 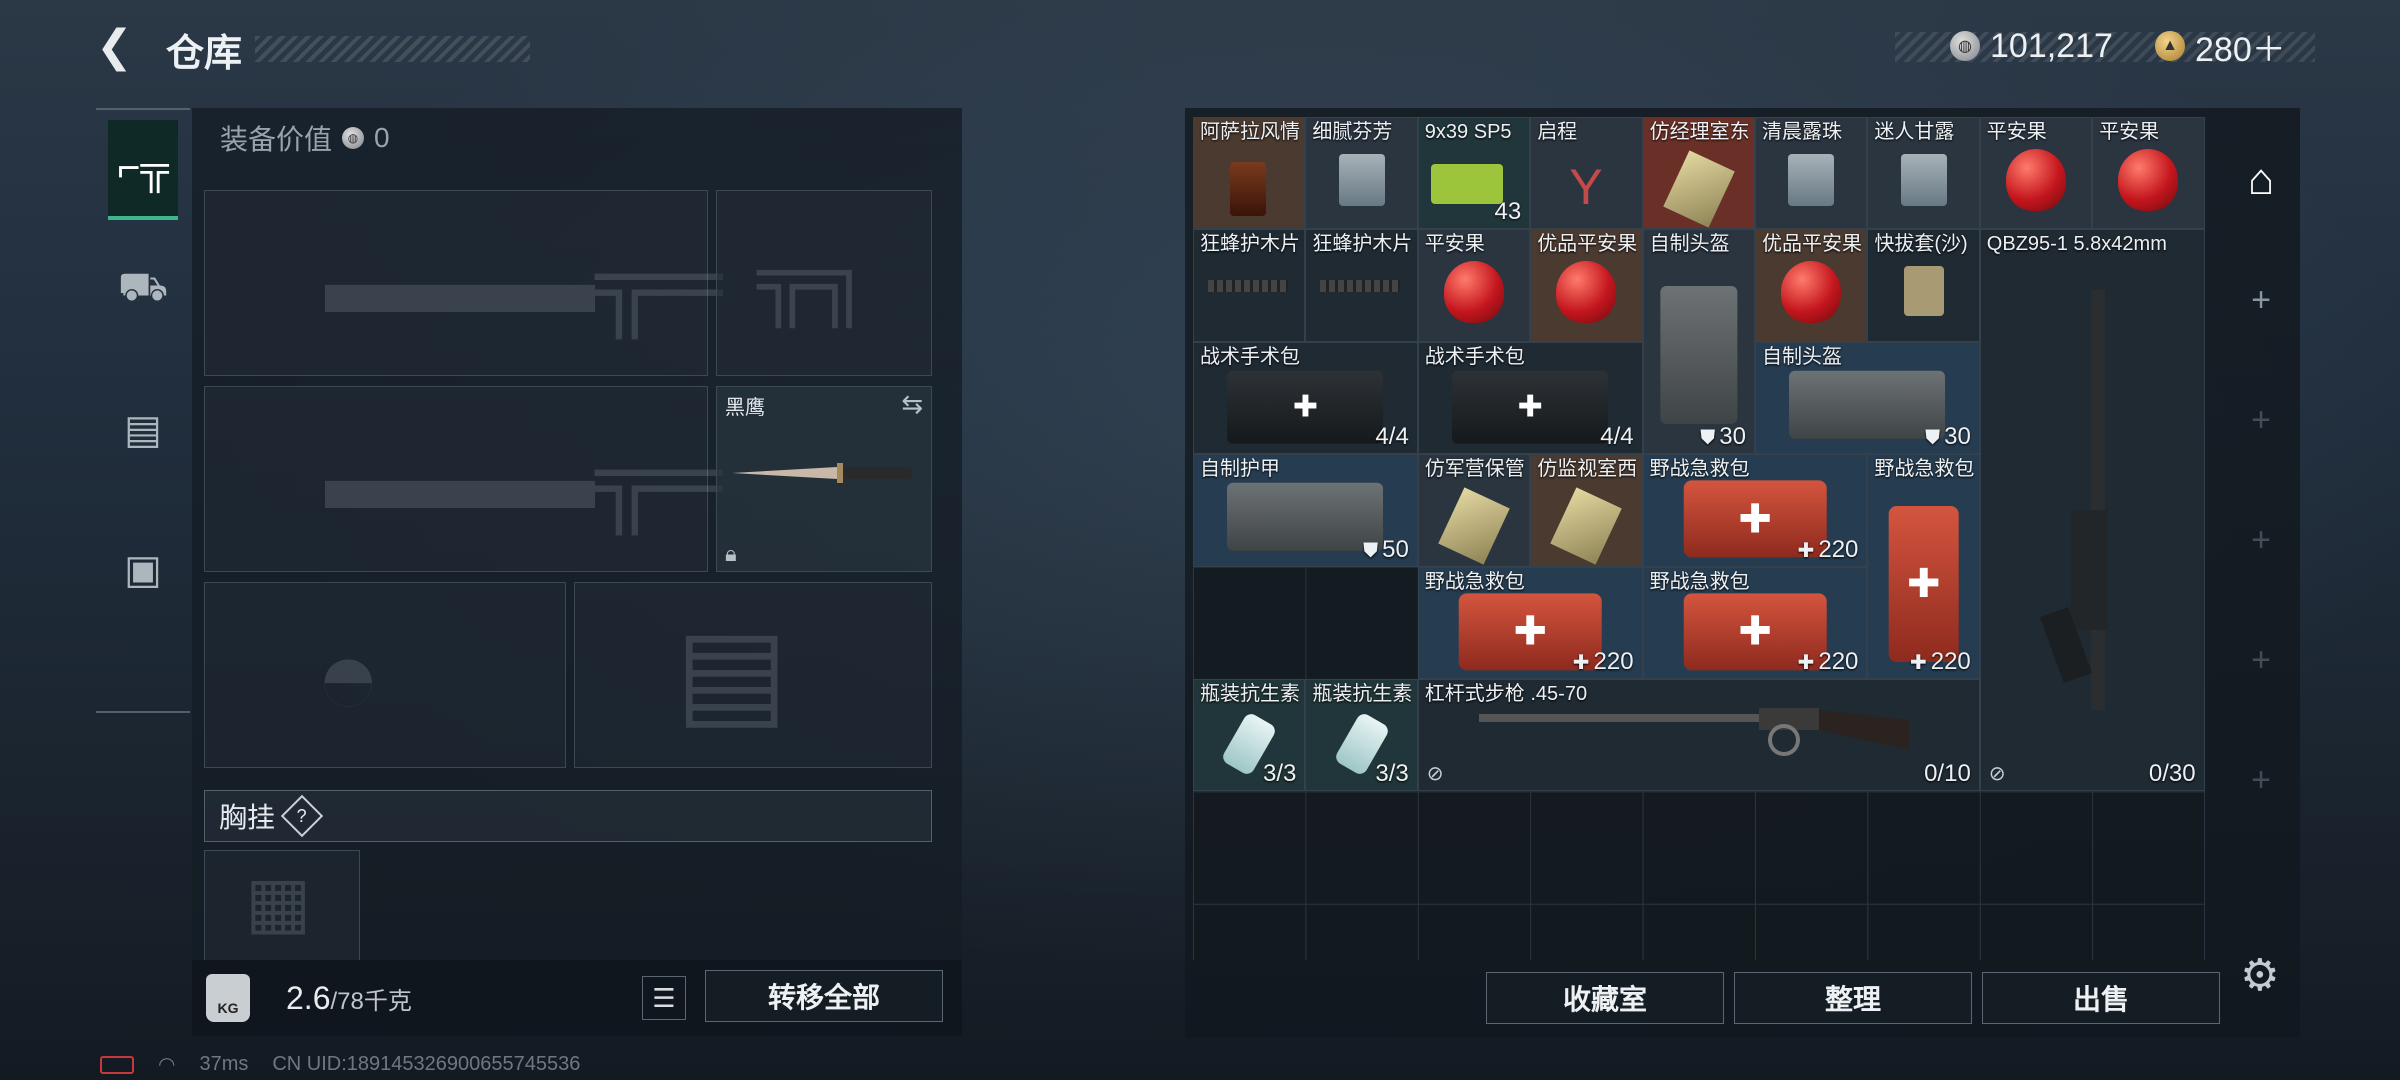 What do you see at coordinates (121, 47) in the screenshot?
I see `back-icon: ❮` at bounding box center [121, 47].